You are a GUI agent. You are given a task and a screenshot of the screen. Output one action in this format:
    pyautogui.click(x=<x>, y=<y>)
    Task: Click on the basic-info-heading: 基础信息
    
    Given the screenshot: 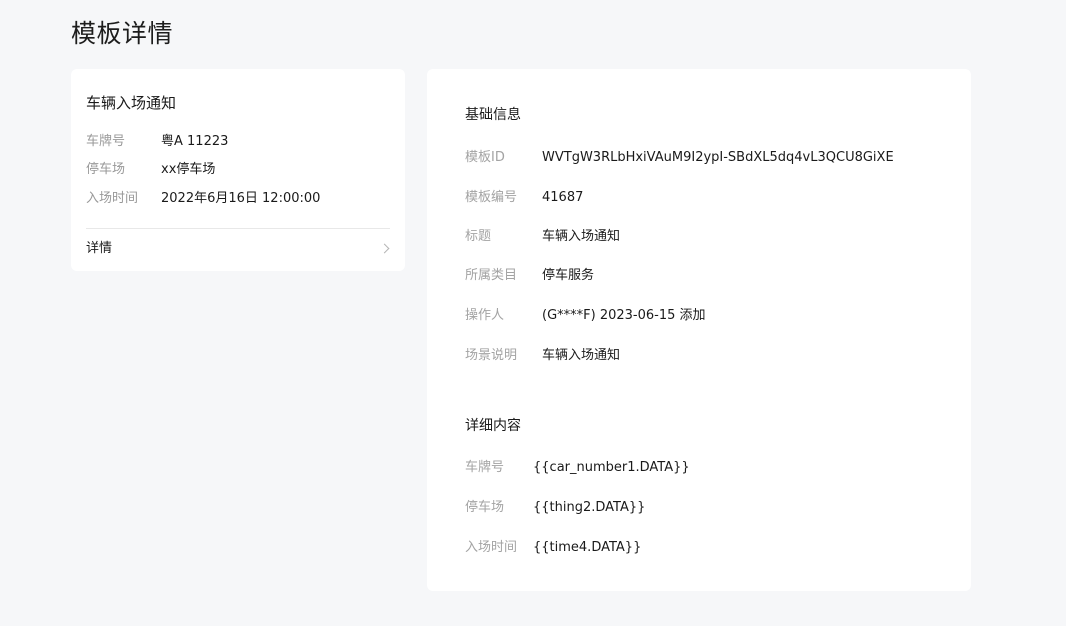 What is the action you would take?
    pyautogui.click(x=493, y=115)
    